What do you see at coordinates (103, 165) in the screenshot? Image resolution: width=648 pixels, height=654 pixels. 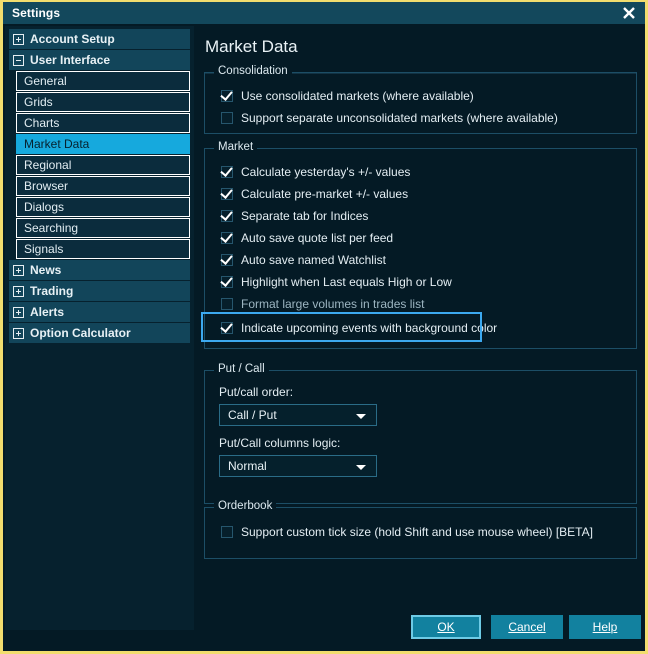 I see `sidebar-item-regional: Regional` at bounding box center [103, 165].